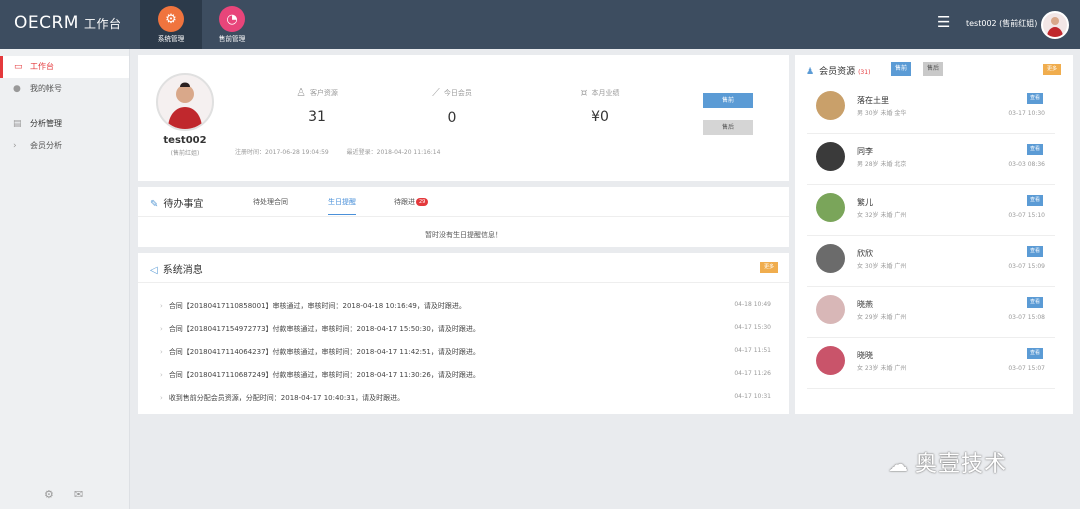 This screenshot has width=1080, height=509. What do you see at coordinates (301, 92) in the screenshot?
I see `user-outline-icon: ♙` at bounding box center [301, 92].